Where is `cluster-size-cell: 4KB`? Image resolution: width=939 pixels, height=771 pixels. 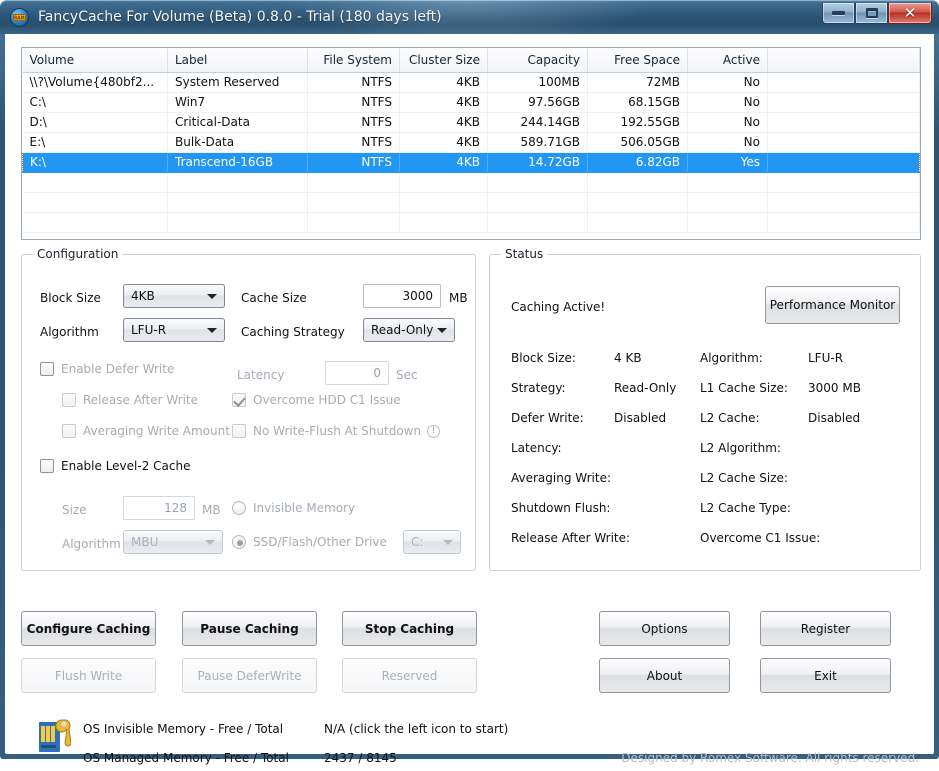 cluster-size-cell: 4KB is located at coordinates (443, 162).